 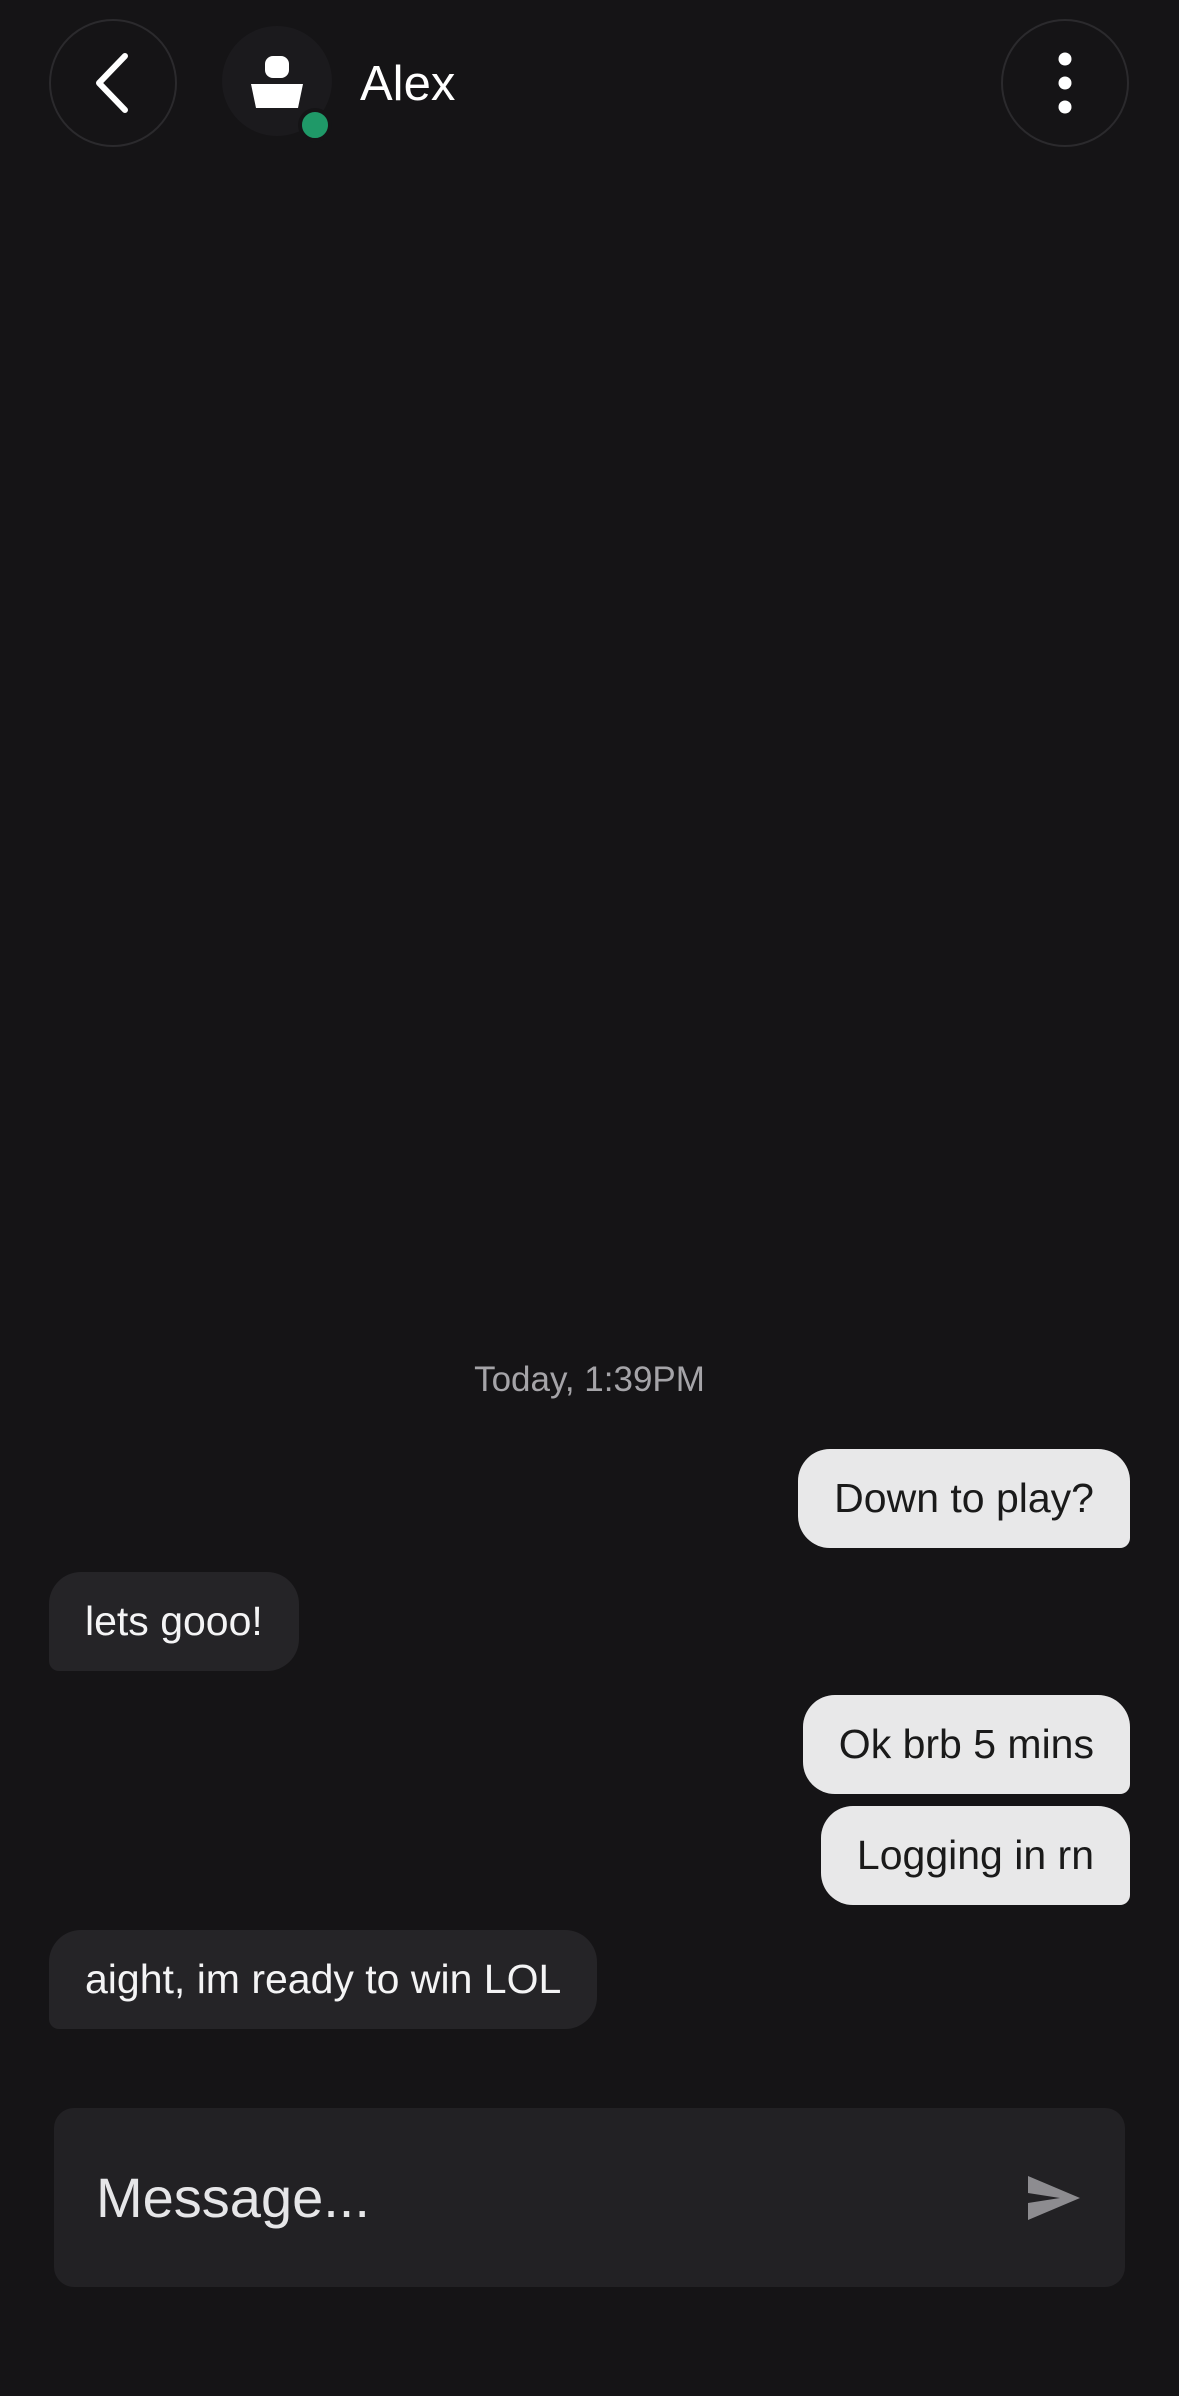 I want to click on send-button, so click(x=1054, y=2198).